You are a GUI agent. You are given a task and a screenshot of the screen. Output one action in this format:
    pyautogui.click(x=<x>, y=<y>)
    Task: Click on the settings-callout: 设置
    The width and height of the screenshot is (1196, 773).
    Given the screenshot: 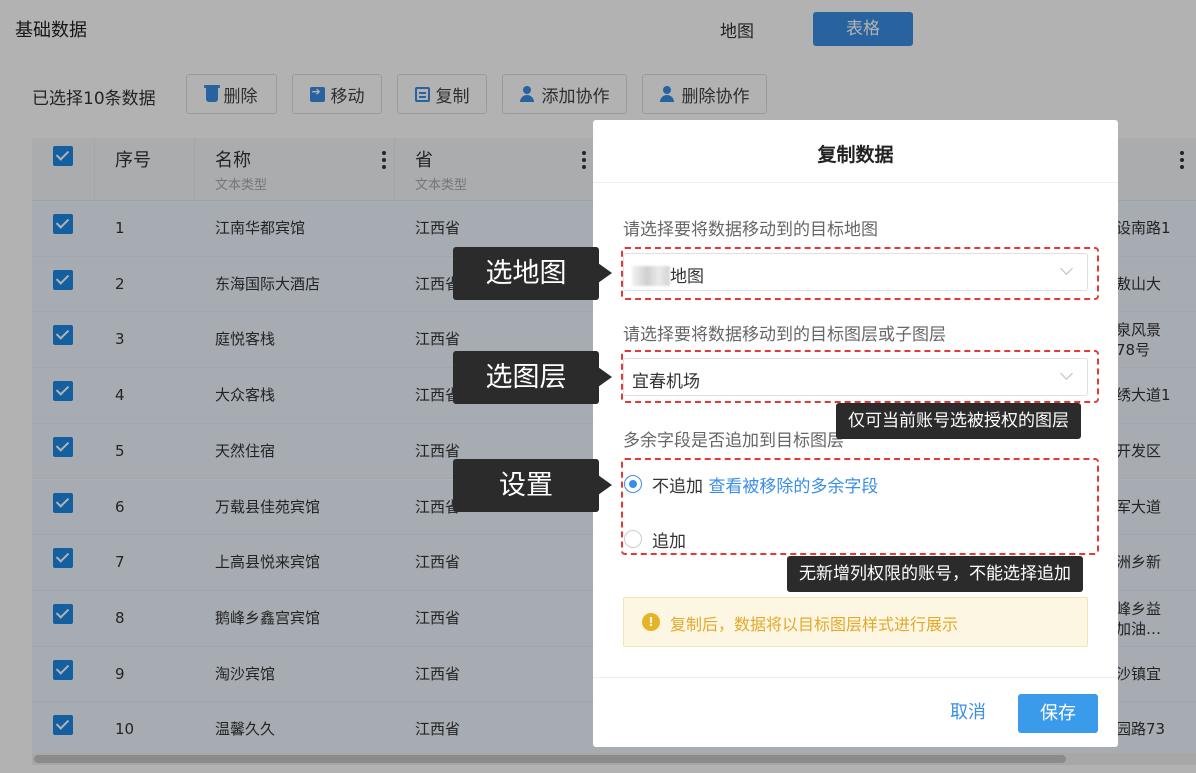 What is the action you would take?
    pyautogui.click(x=532, y=485)
    